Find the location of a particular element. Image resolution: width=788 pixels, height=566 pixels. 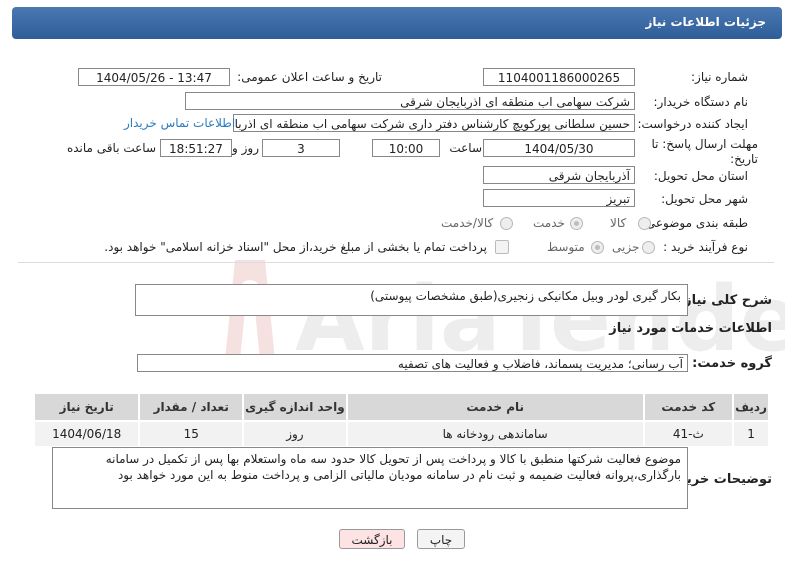

process-option-minor-radio is located at coordinates (648, 247).